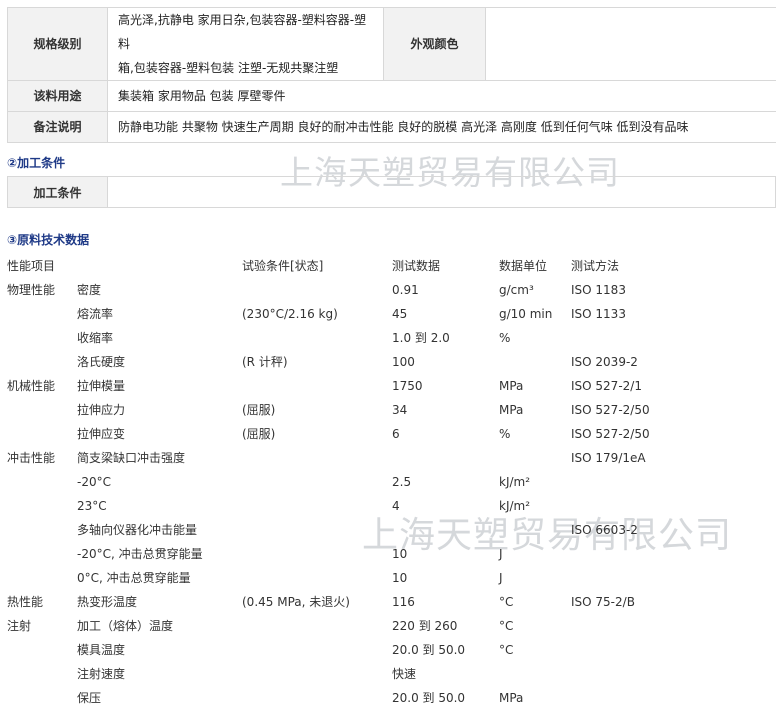  I want to click on technical-section-title: ③原料技术数据, so click(48, 240).